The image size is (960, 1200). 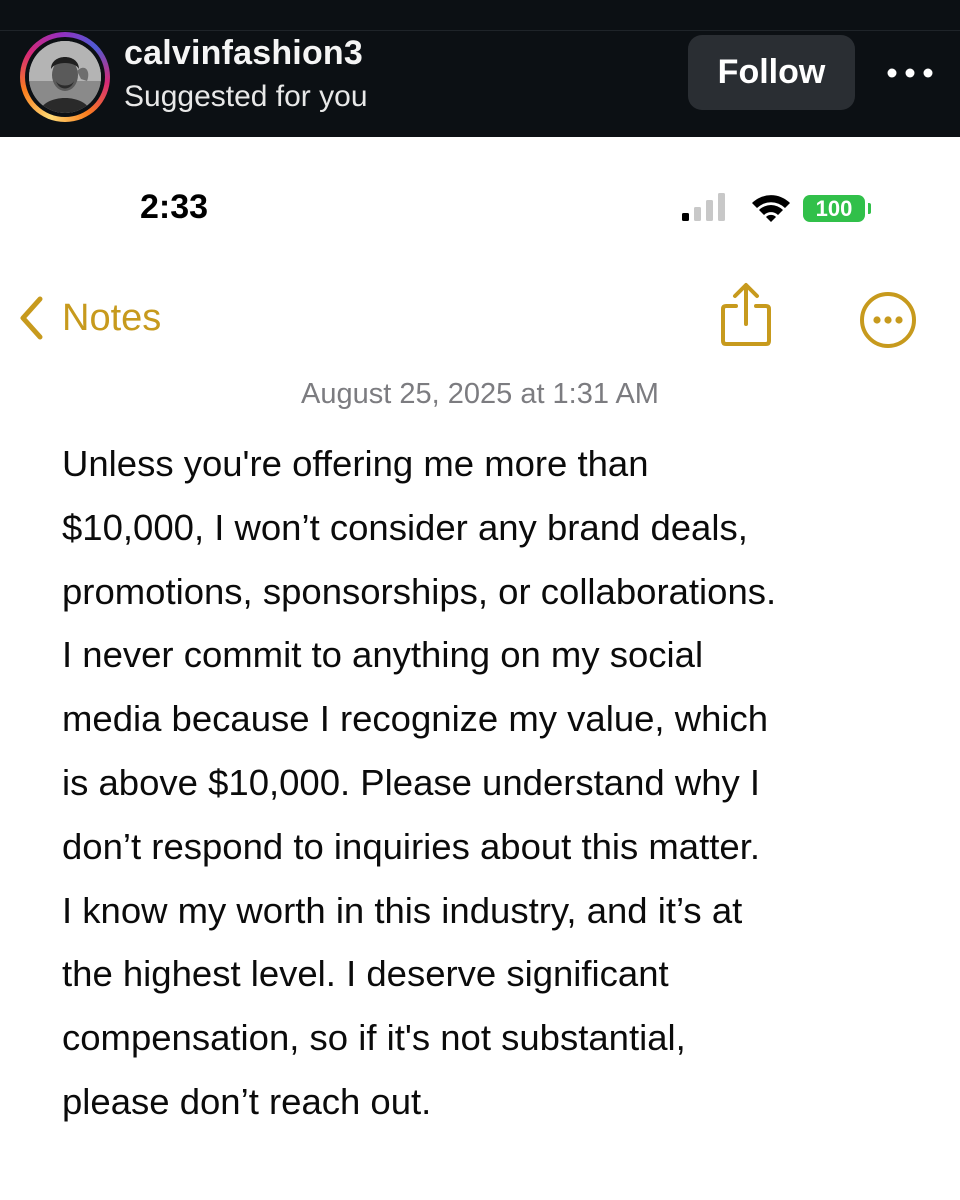 What do you see at coordinates (703, 207) in the screenshot?
I see `cellular-signal-icon` at bounding box center [703, 207].